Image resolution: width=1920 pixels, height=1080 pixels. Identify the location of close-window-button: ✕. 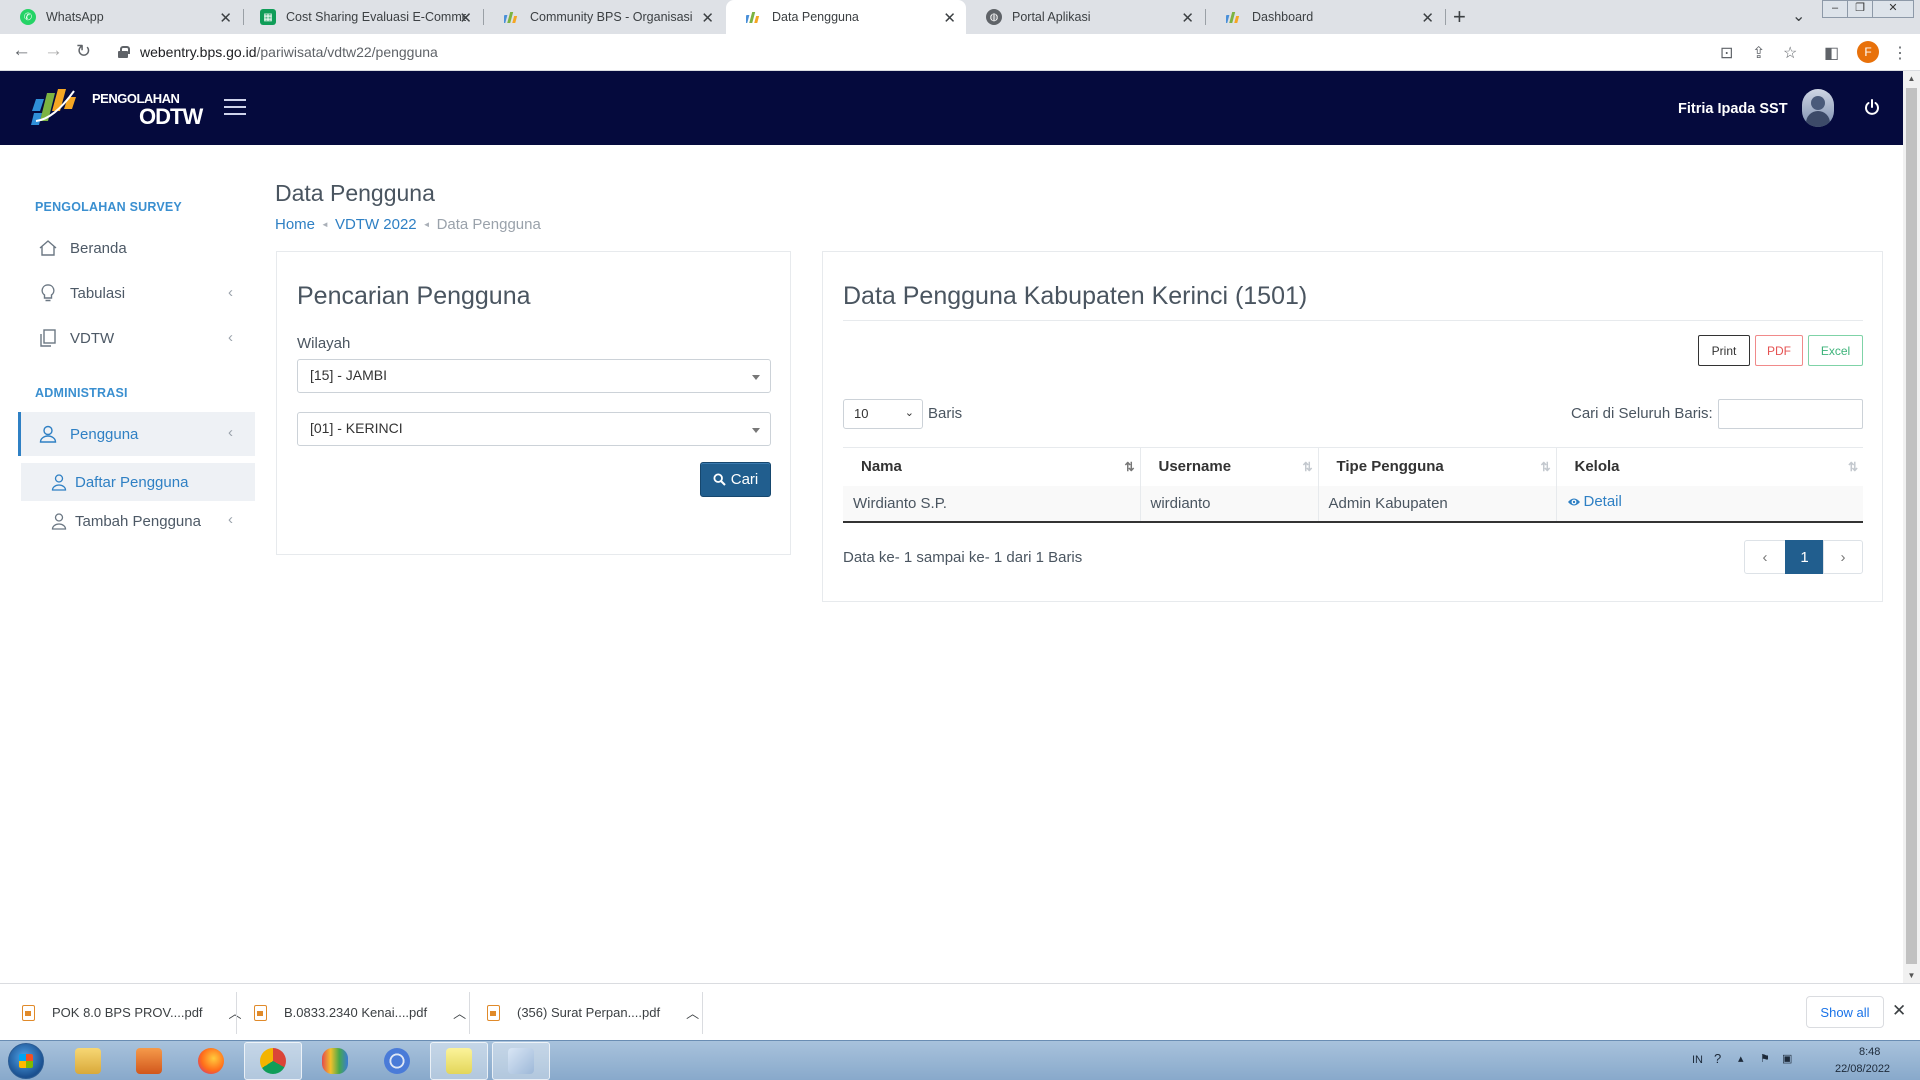
(1893, 9).